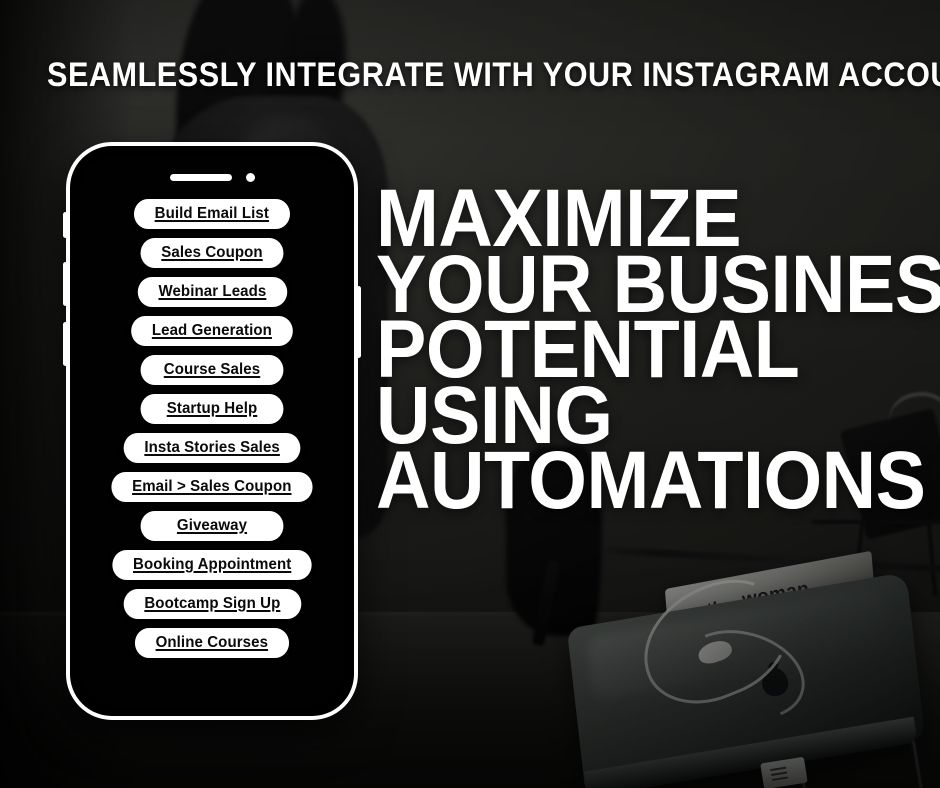 This screenshot has width=940, height=788. Describe the element at coordinates (212, 565) in the screenshot. I see `link-button-booking-appointment: Booking Appointment` at that location.